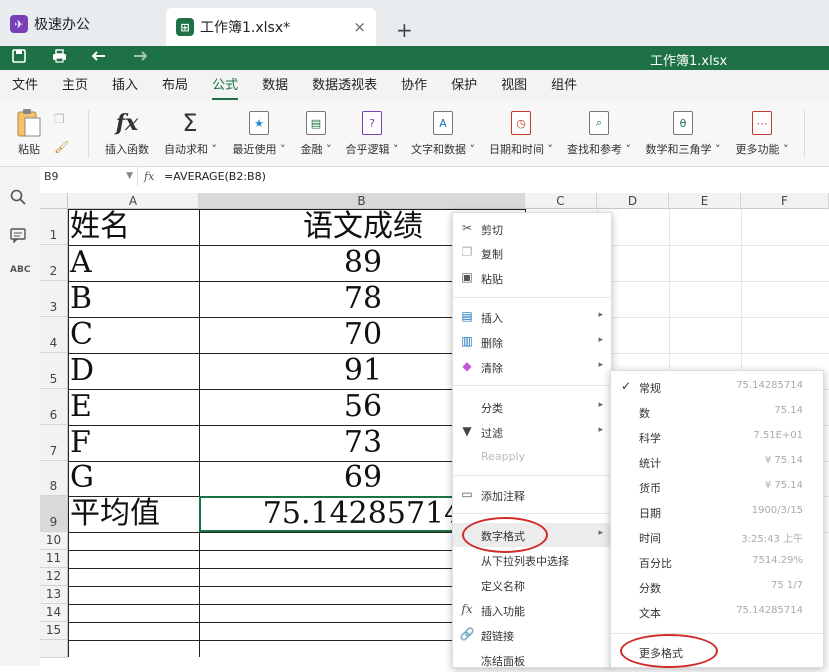 This screenshot has width=829, height=672. What do you see at coordinates (717, 387) in the screenshot?
I see `format-general: ✓ 常规 75.14285714` at bounding box center [717, 387].